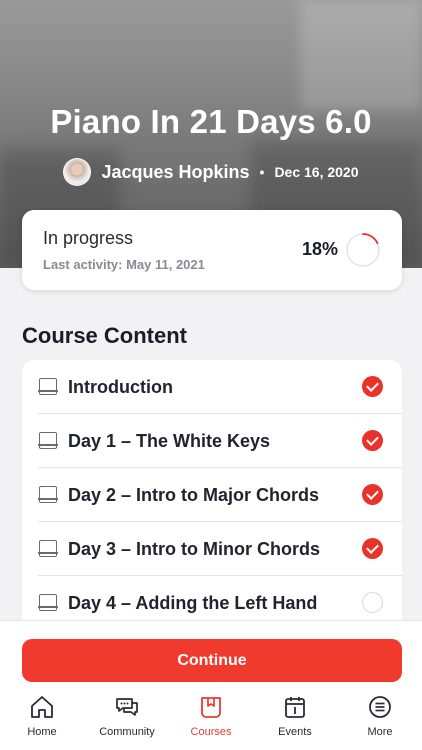 Image resolution: width=422 pixels, height=750 pixels. I want to click on tab-home: Home, so click(42, 718).